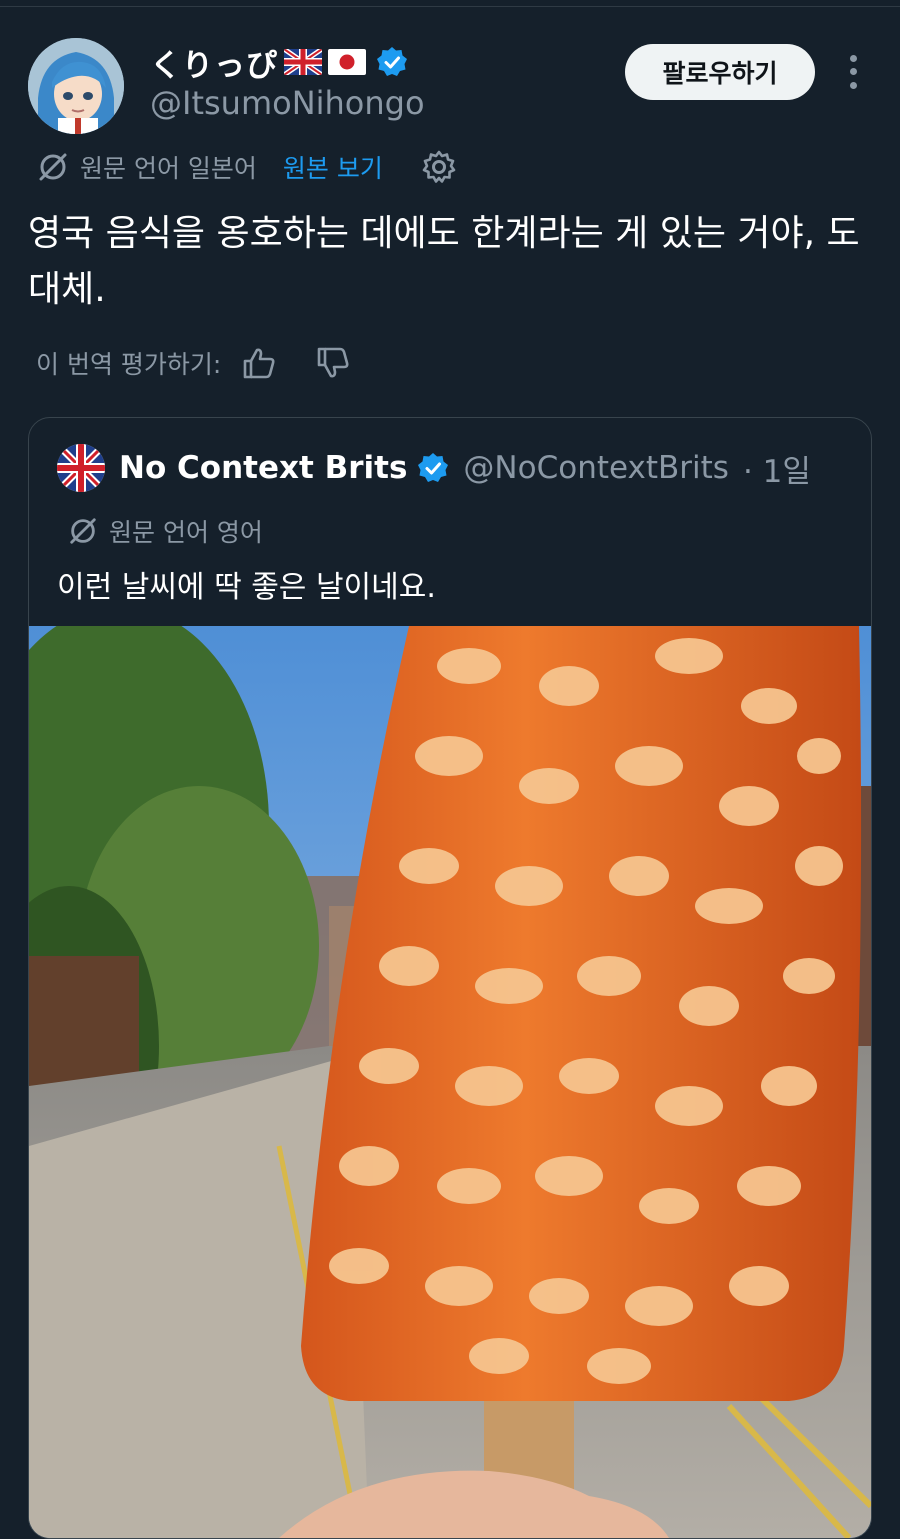 The width and height of the screenshot is (900, 1539). Describe the element at coordinates (347, 62) in the screenshot. I see `flag-japan-icon` at that location.